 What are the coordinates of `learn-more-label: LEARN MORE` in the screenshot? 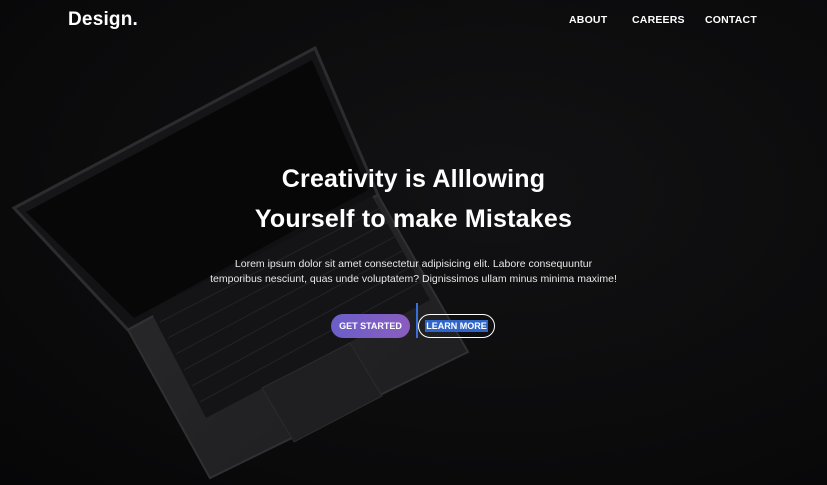 It's located at (456, 326).